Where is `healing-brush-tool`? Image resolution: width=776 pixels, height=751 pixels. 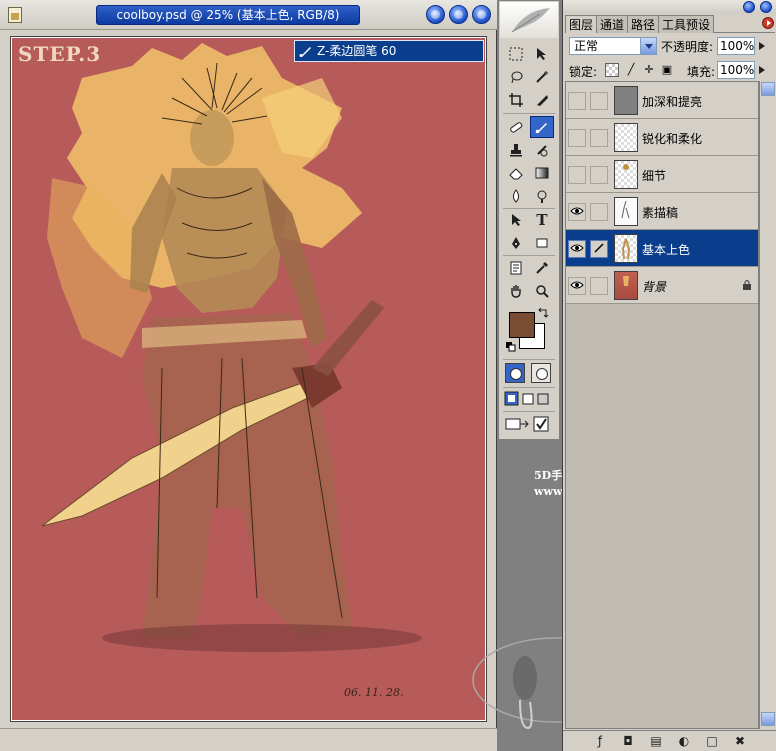
healing-brush-tool is located at coordinates (516, 127).